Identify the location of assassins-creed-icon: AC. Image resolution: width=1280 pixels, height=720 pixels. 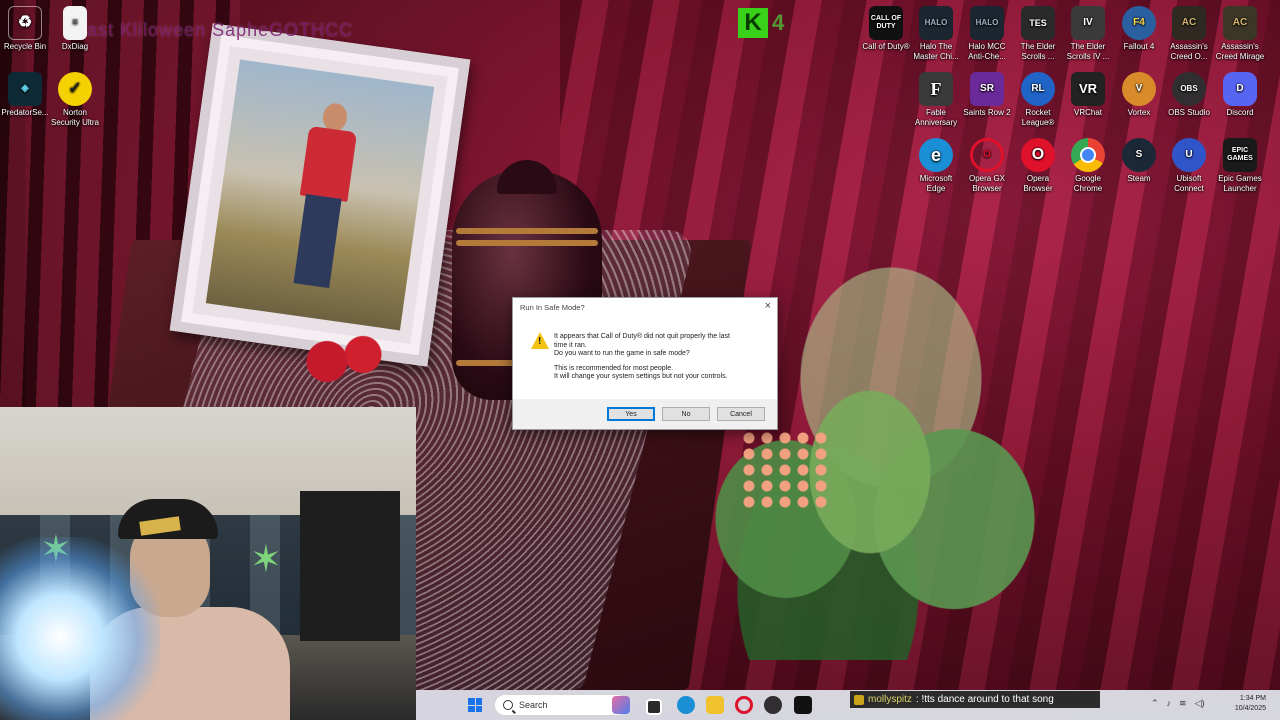
(1189, 23).